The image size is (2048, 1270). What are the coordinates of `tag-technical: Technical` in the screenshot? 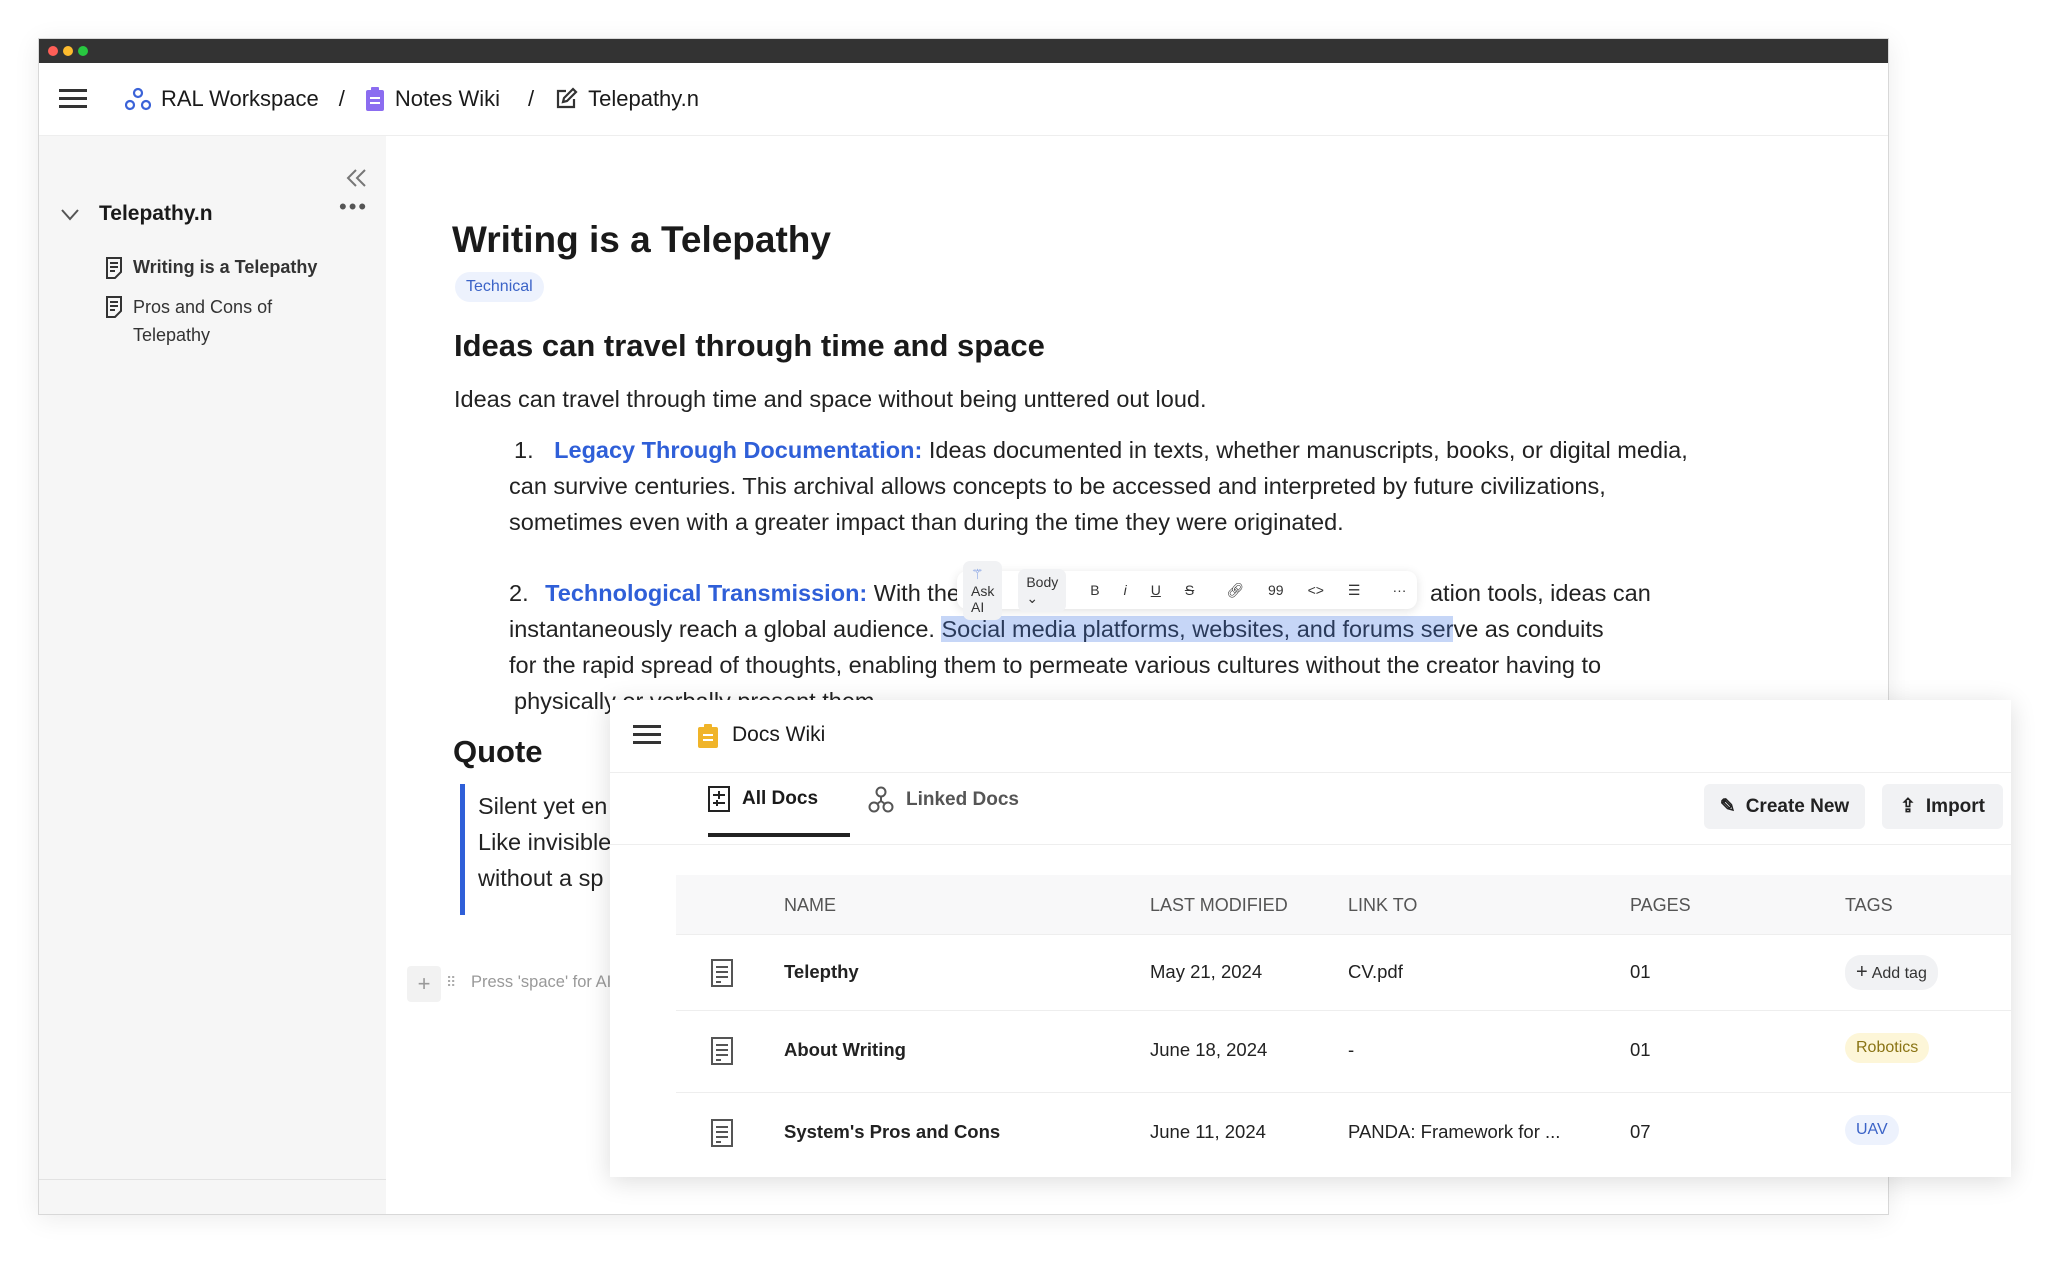 It's located at (499, 287).